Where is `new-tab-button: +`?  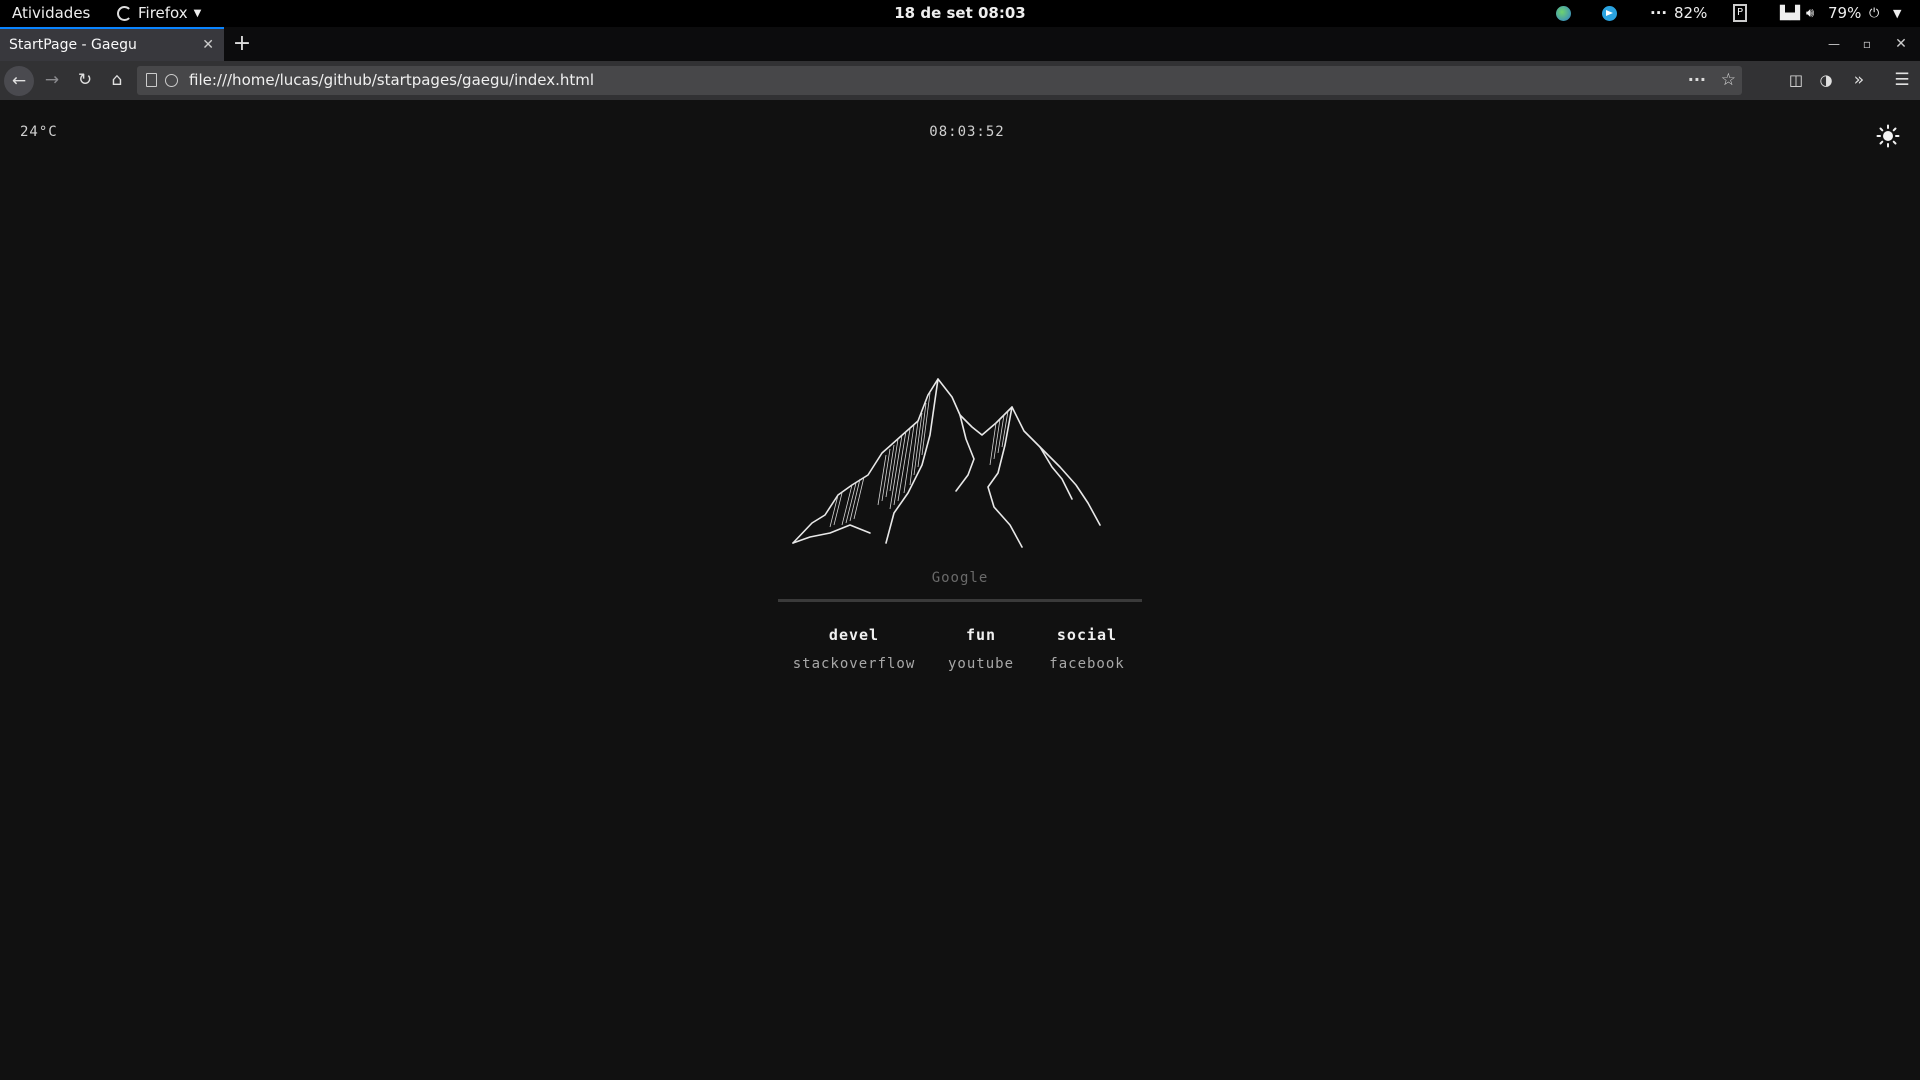 new-tab-button: + is located at coordinates (242, 44).